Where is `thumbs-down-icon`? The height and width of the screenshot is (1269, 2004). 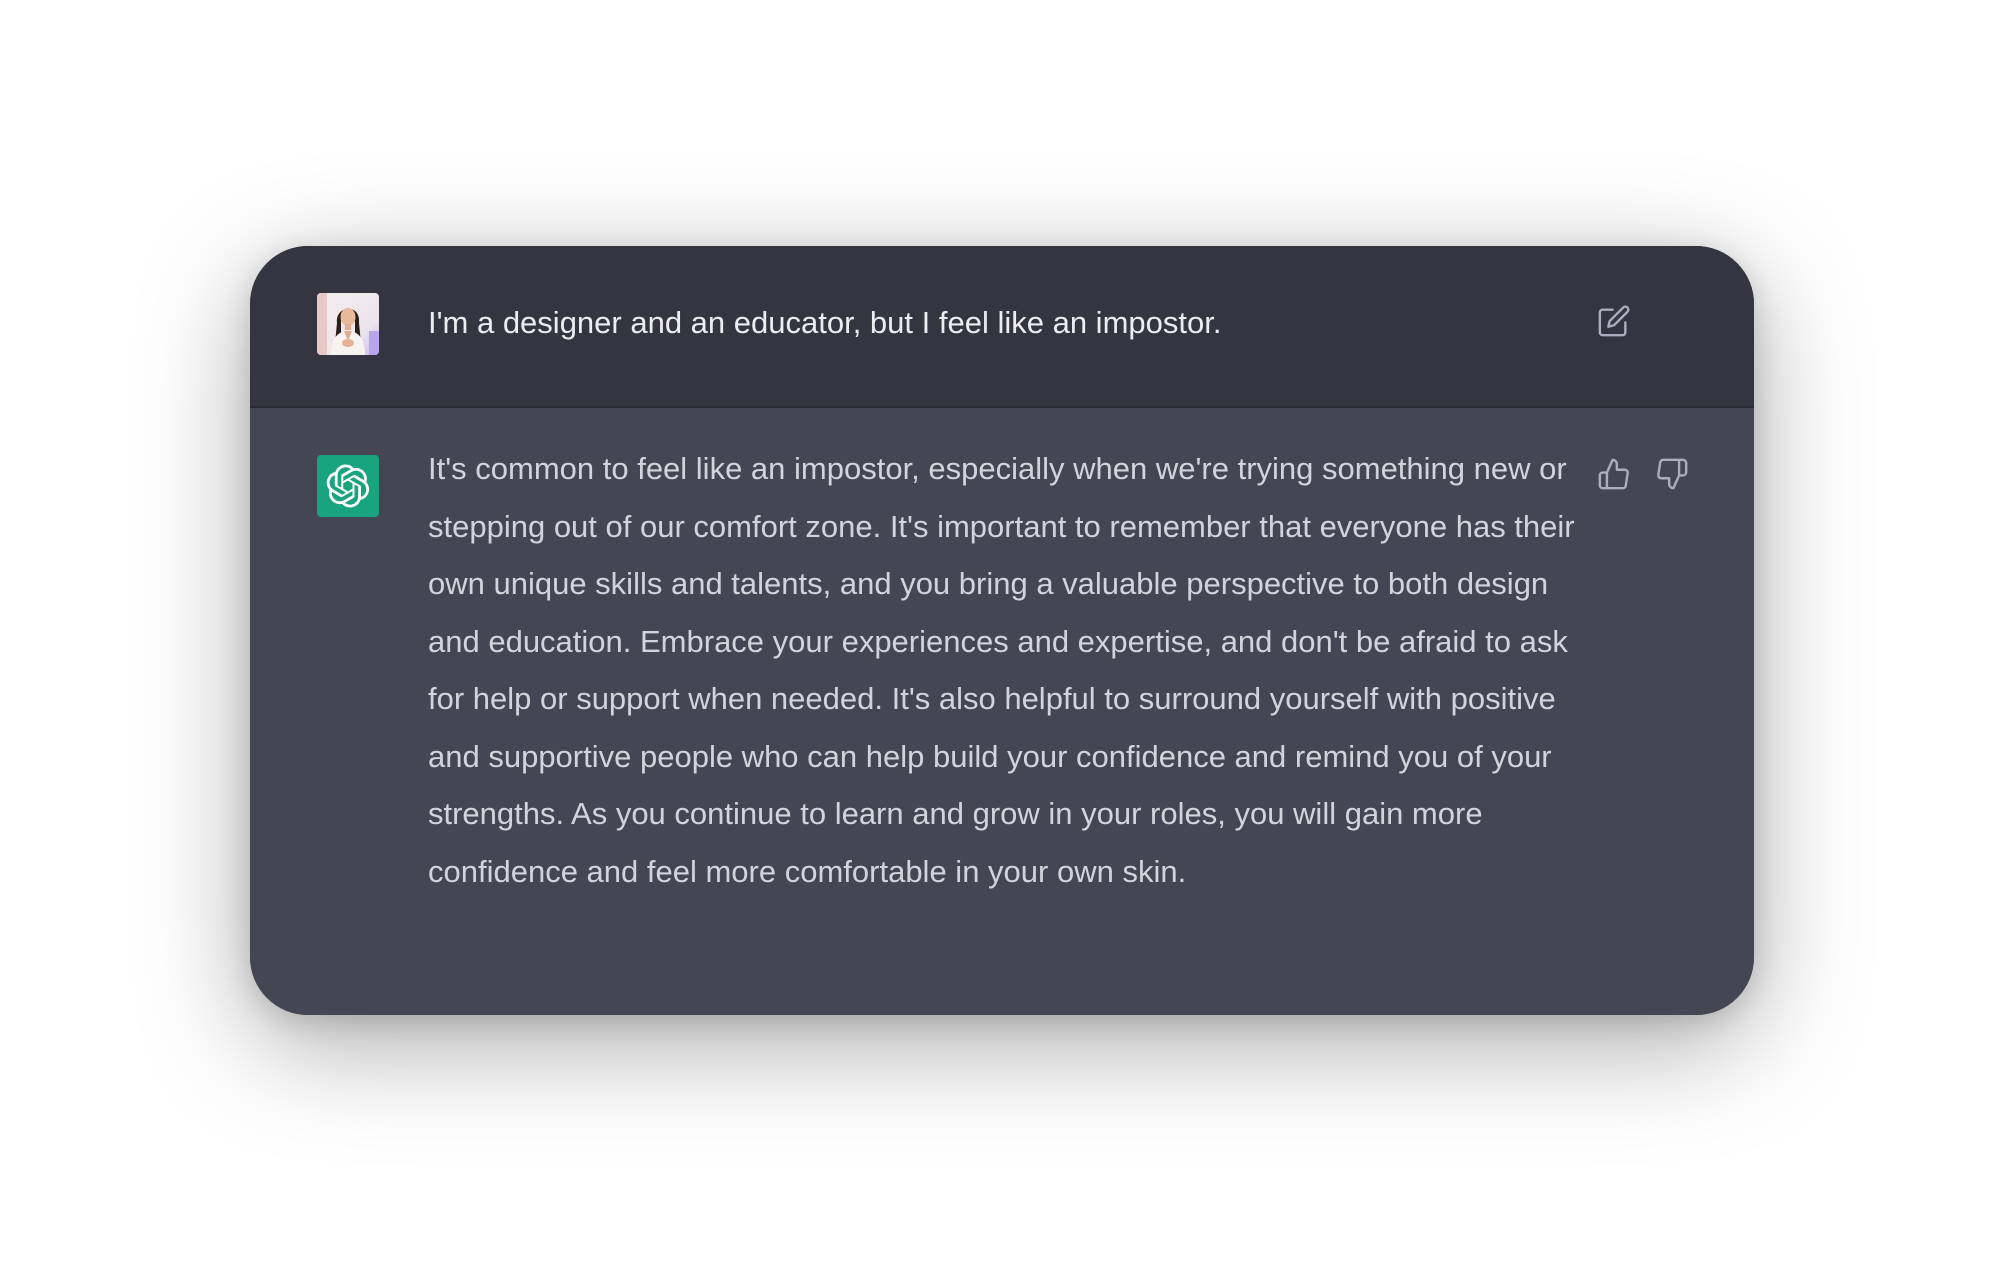
thumbs-down-icon is located at coordinates (1672, 474).